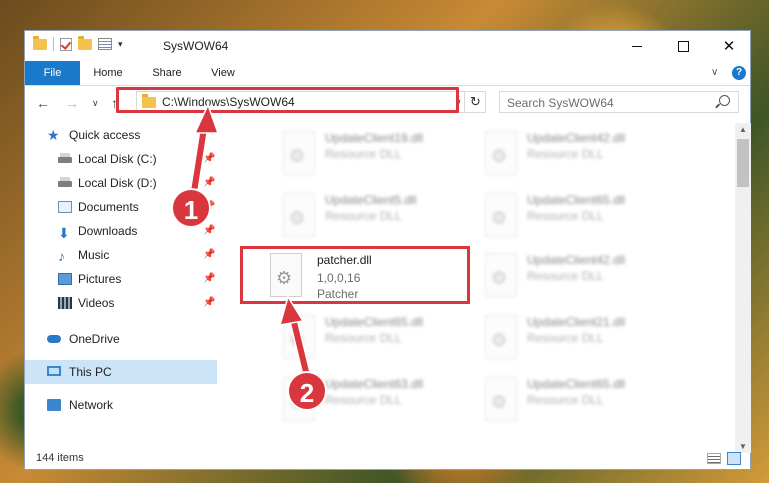 The height and width of the screenshot is (483, 769). Describe the element at coordinates (743, 129) in the screenshot. I see `scroll-up-icon: ▲` at that location.